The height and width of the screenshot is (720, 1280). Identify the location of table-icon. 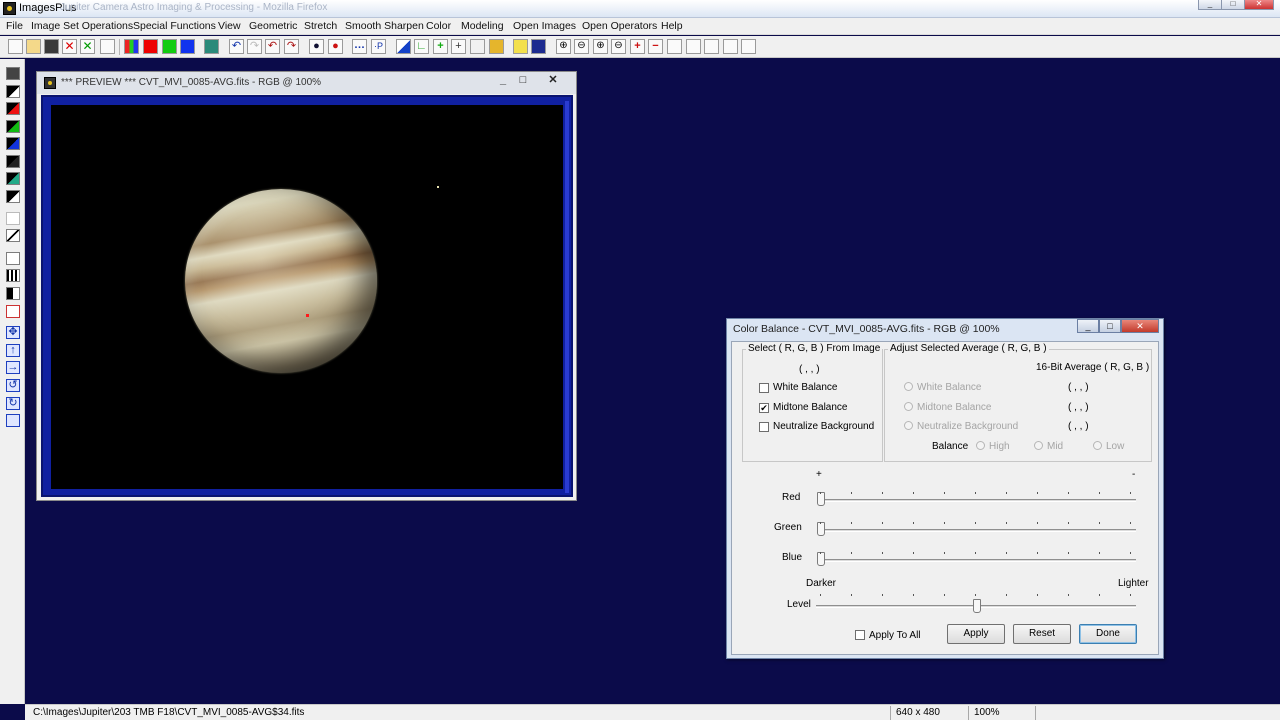
(477, 46).